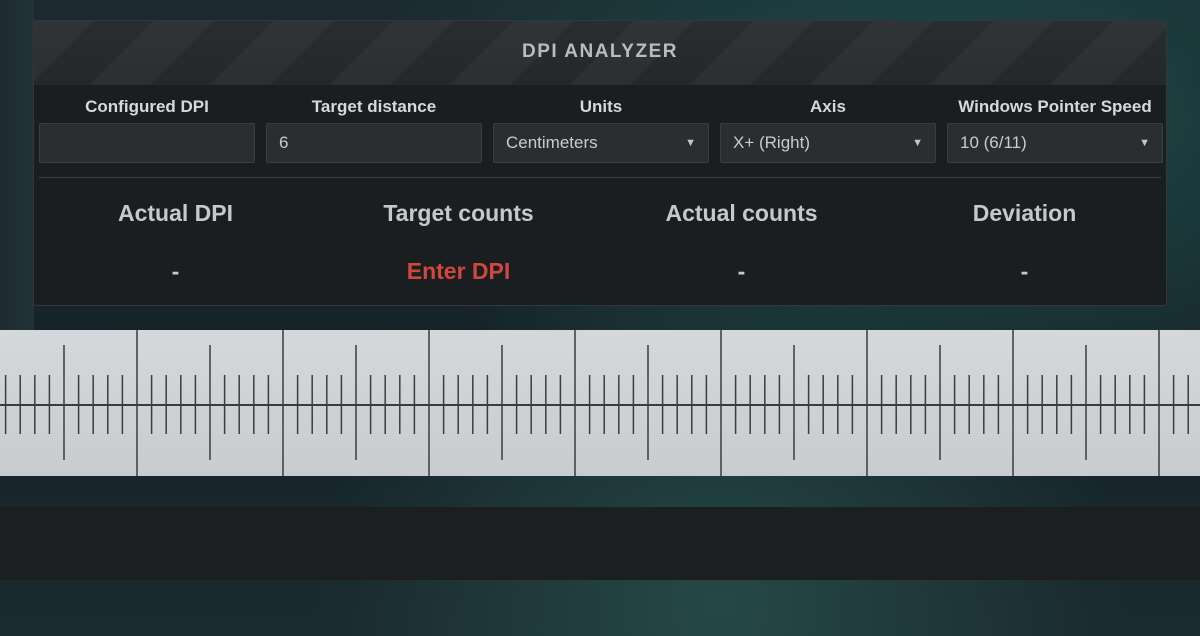 This screenshot has width=1200, height=636. What do you see at coordinates (17, 165) in the screenshot?
I see `background-edge` at bounding box center [17, 165].